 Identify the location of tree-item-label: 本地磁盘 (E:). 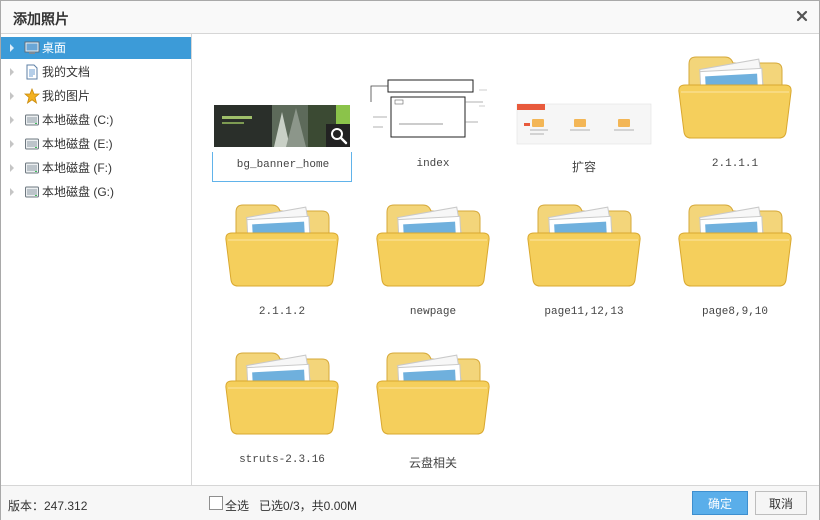
(77, 144).